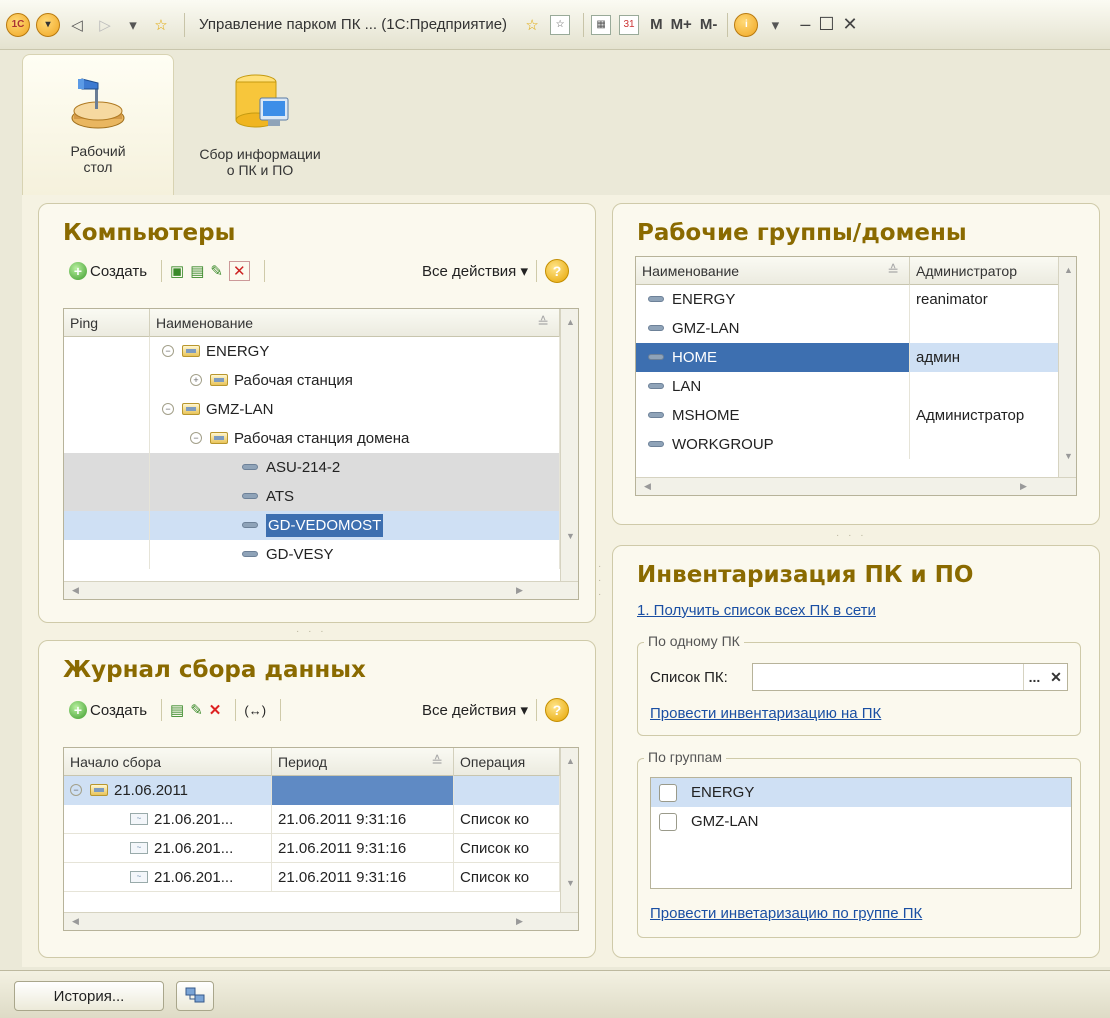  What do you see at coordinates (161, 25) in the screenshot?
I see `favorite-star-icon: ☆` at bounding box center [161, 25].